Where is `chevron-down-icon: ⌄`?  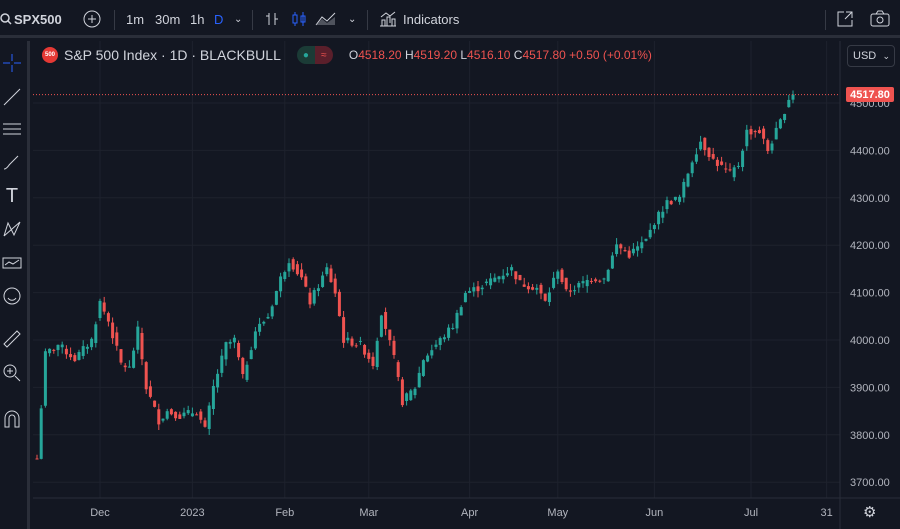
chevron-down-icon: ⌄ is located at coordinates (886, 55).